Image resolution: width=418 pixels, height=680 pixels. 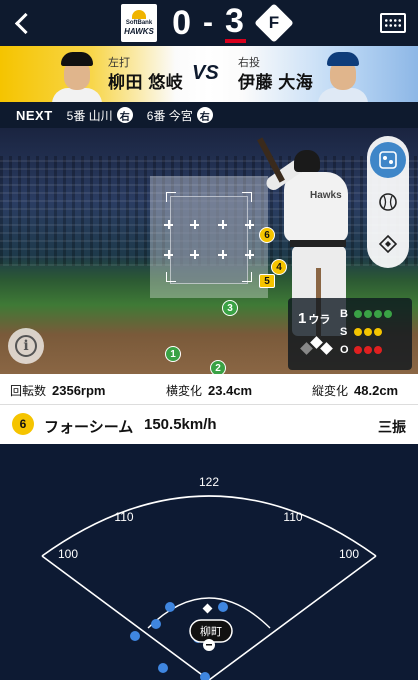 I want to click on vertical-break-value: 48.2cm, so click(x=376, y=390).